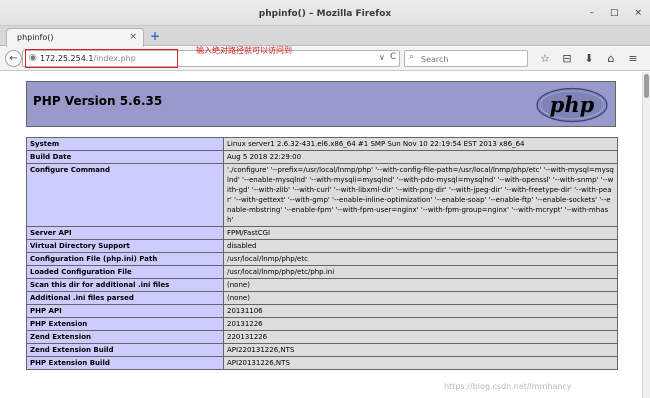 This screenshot has height=398, width=650. I want to click on tab-label: phpinfo(), so click(35, 37).